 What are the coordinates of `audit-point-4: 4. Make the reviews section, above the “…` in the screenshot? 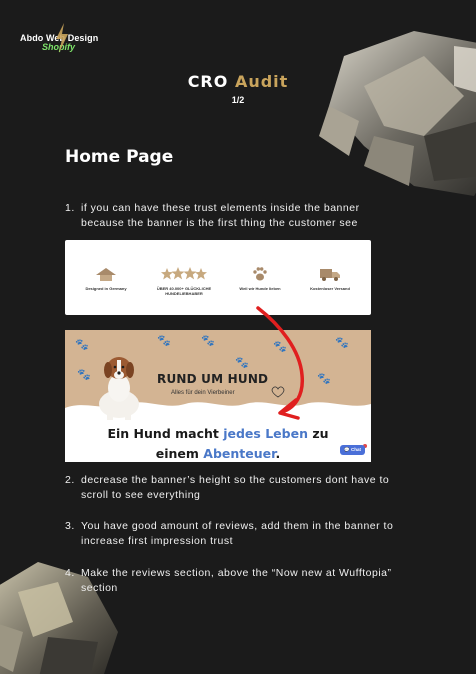 It's located at (235, 581).